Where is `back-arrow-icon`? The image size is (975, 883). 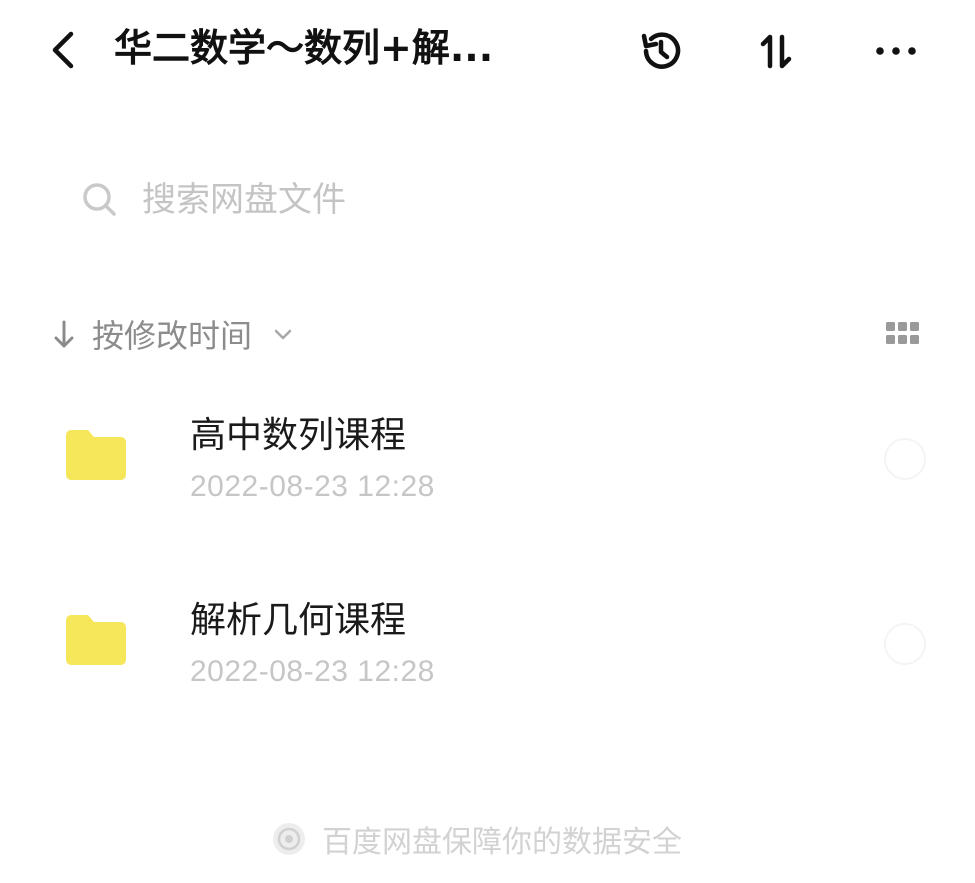 back-arrow-icon is located at coordinates (64, 50).